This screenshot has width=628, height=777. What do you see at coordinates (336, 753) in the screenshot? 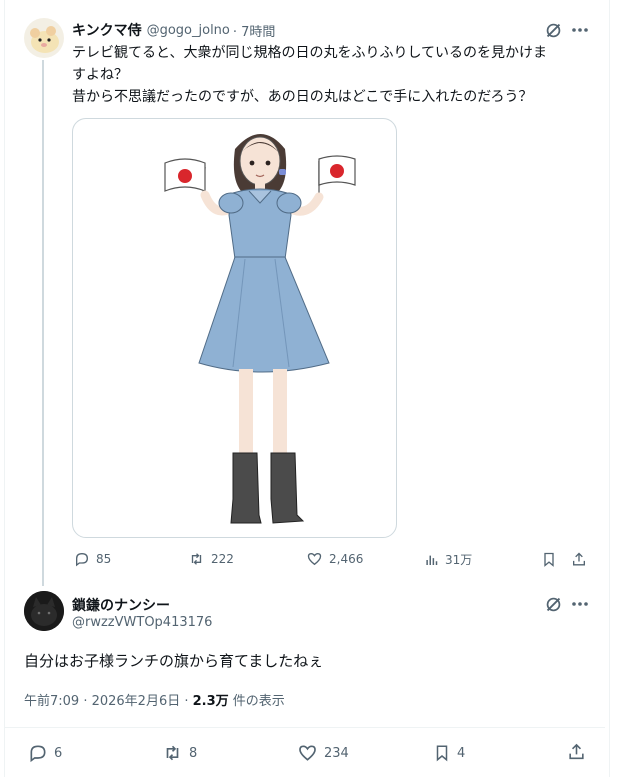
I see `like-count: 234` at bounding box center [336, 753].